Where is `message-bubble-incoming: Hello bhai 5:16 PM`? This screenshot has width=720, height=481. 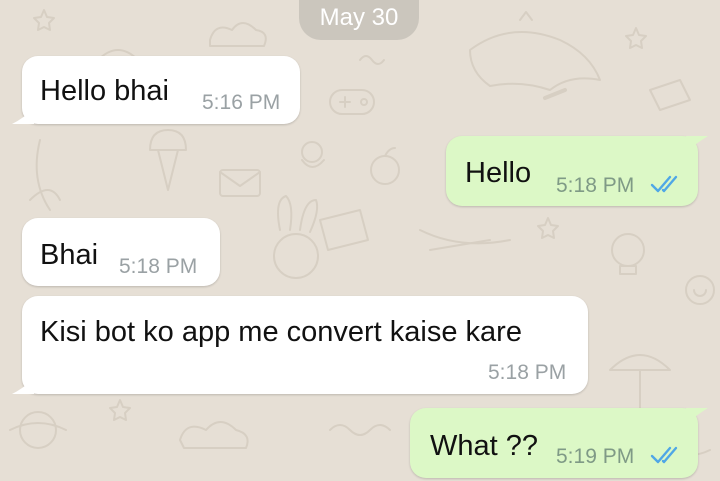 message-bubble-incoming: Hello bhai 5:16 PM is located at coordinates (156, 90).